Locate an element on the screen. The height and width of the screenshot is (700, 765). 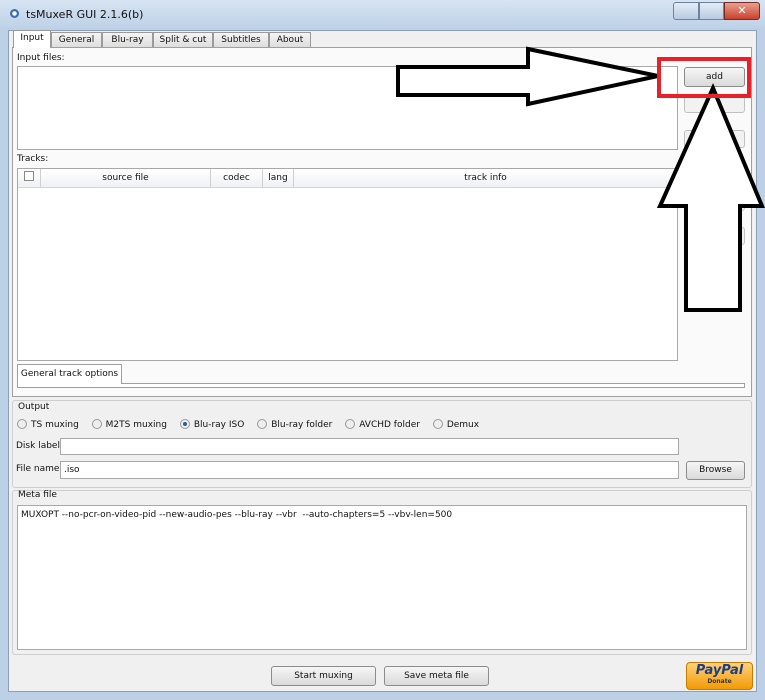
arrow-right-annotation is located at coordinates (527, 76).